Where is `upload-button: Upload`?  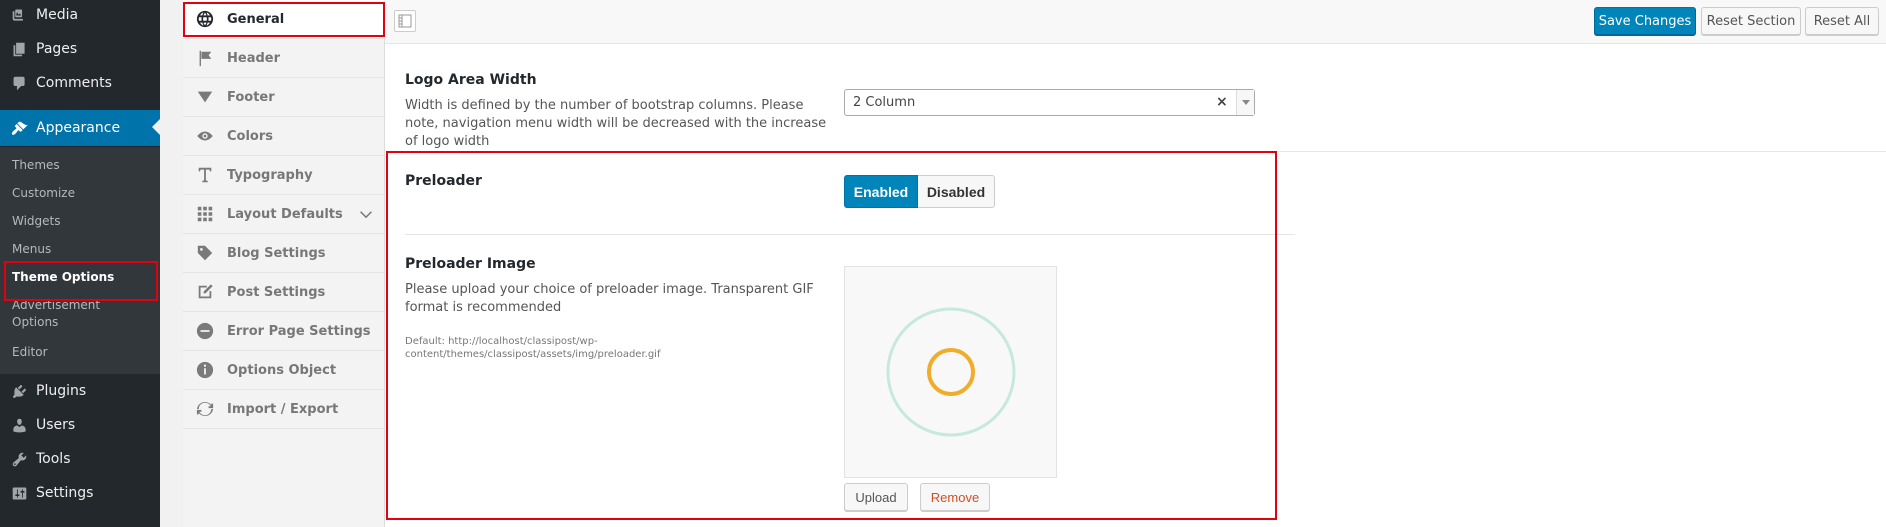 upload-button: Upload is located at coordinates (876, 497).